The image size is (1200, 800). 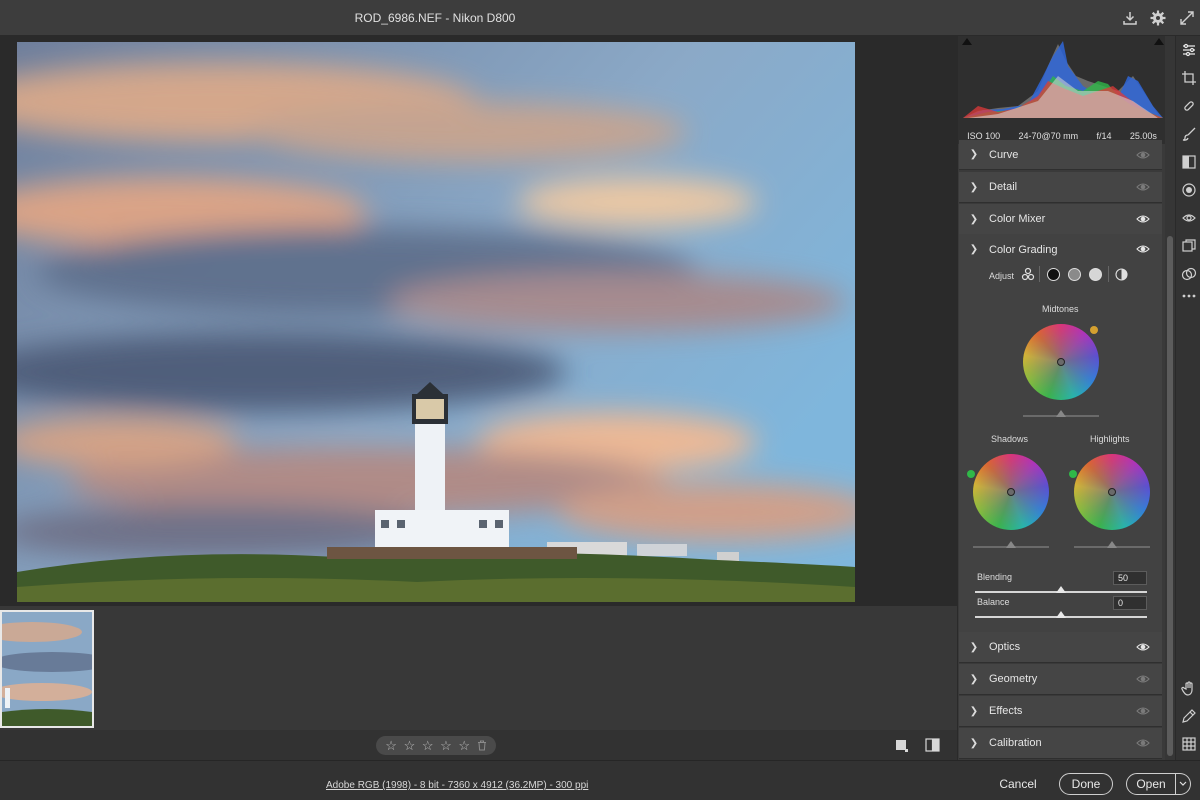 I want to click on linear-gradient-icon, so click(x=1189, y=162).